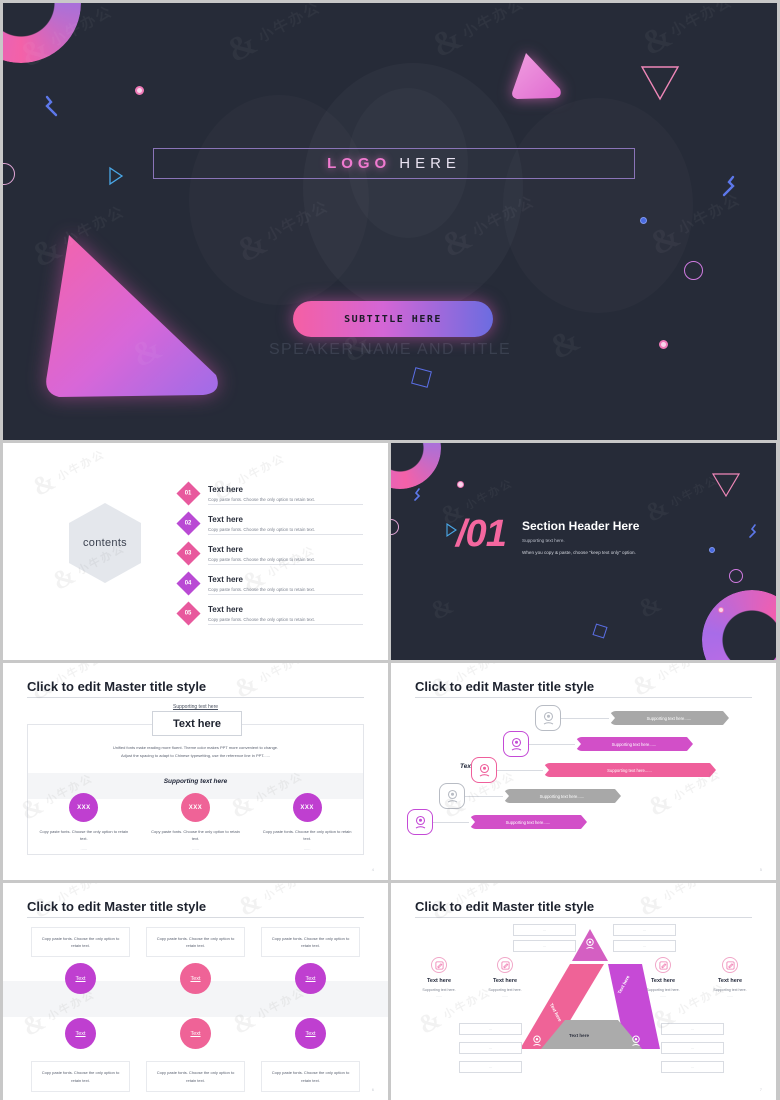  I want to click on bottom-circle-label: Text, so click(310, 1033).